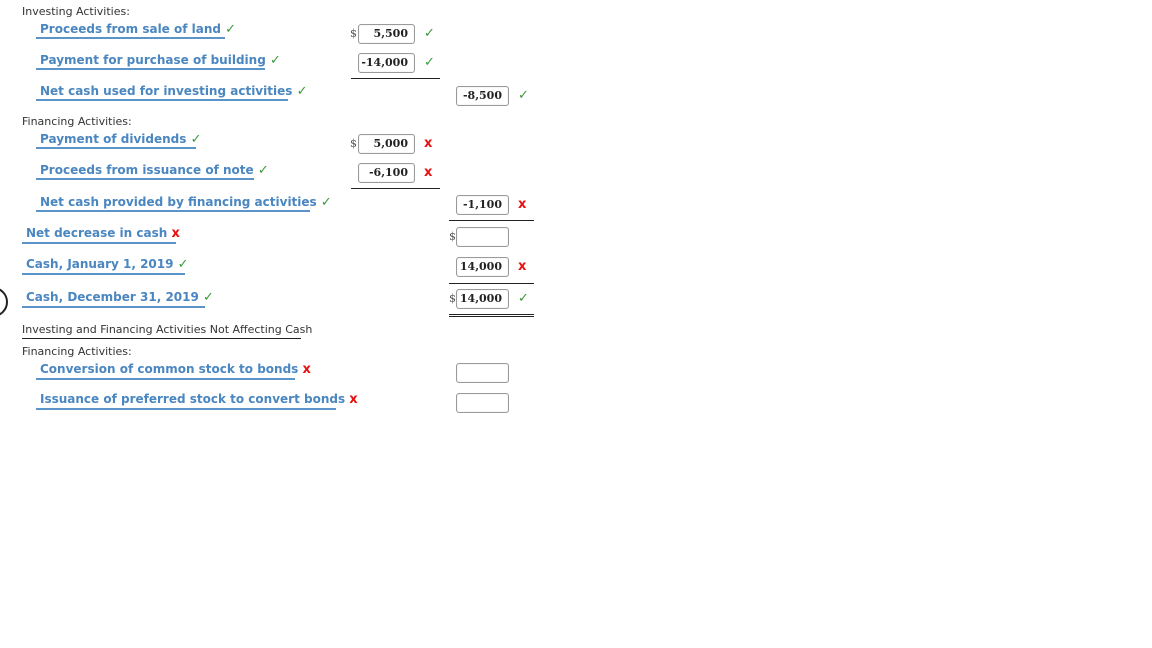 The height and width of the screenshot is (648, 1152). Describe the element at coordinates (77, 351) in the screenshot. I see `noncash-financing-header: Financing Activities:` at that location.